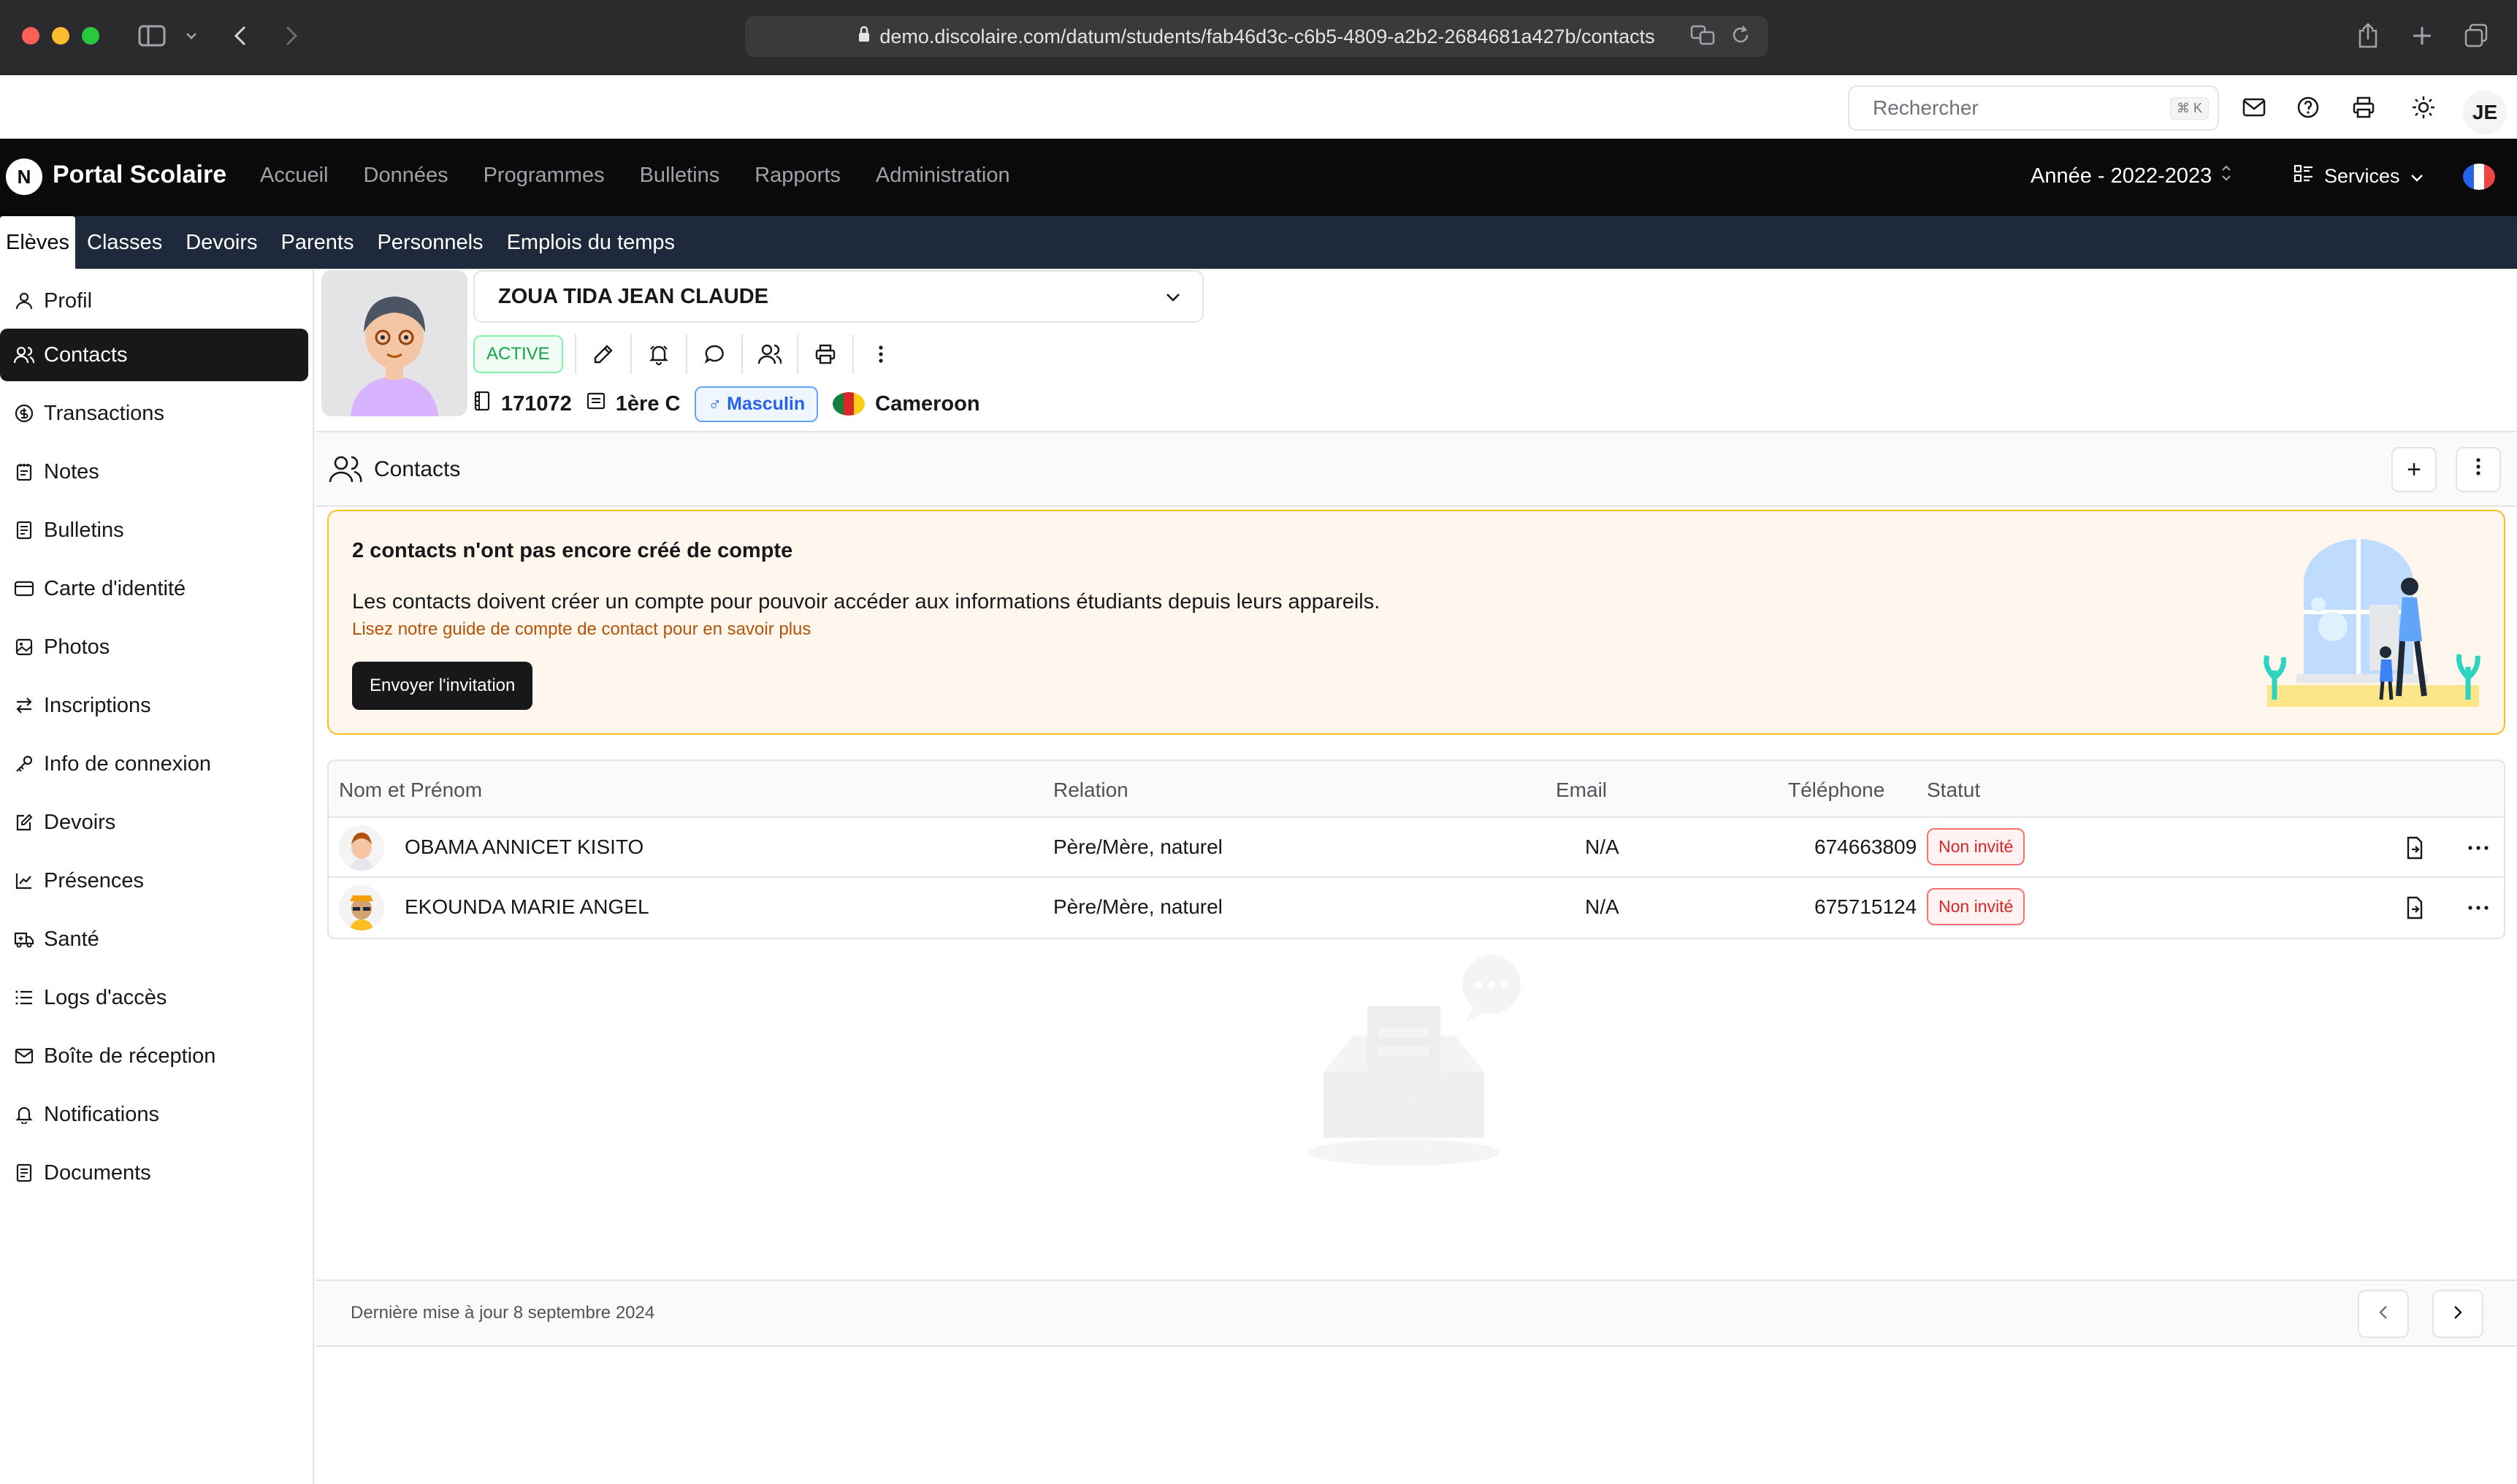 The image size is (2517, 1484). Describe the element at coordinates (591, 243) in the screenshot. I see `tab-emplois-du-temps: Emplois du temps` at that location.